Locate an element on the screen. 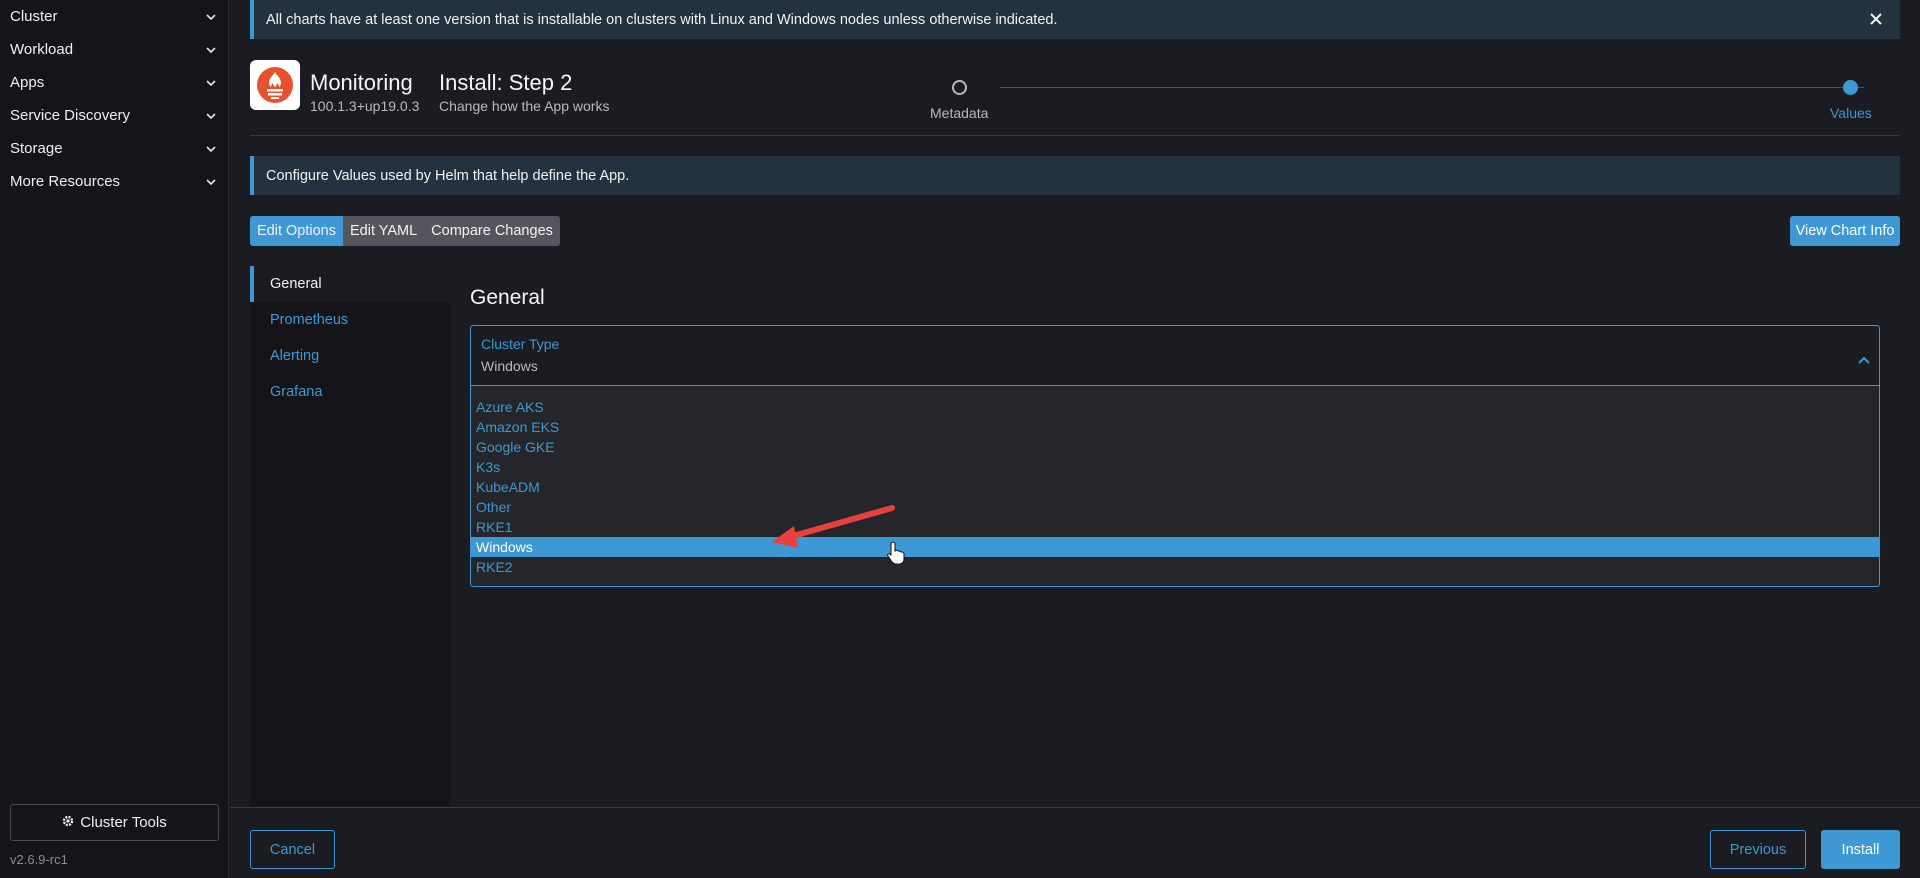 The width and height of the screenshot is (1920, 878). close-icon is located at coordinates (1876, 19).